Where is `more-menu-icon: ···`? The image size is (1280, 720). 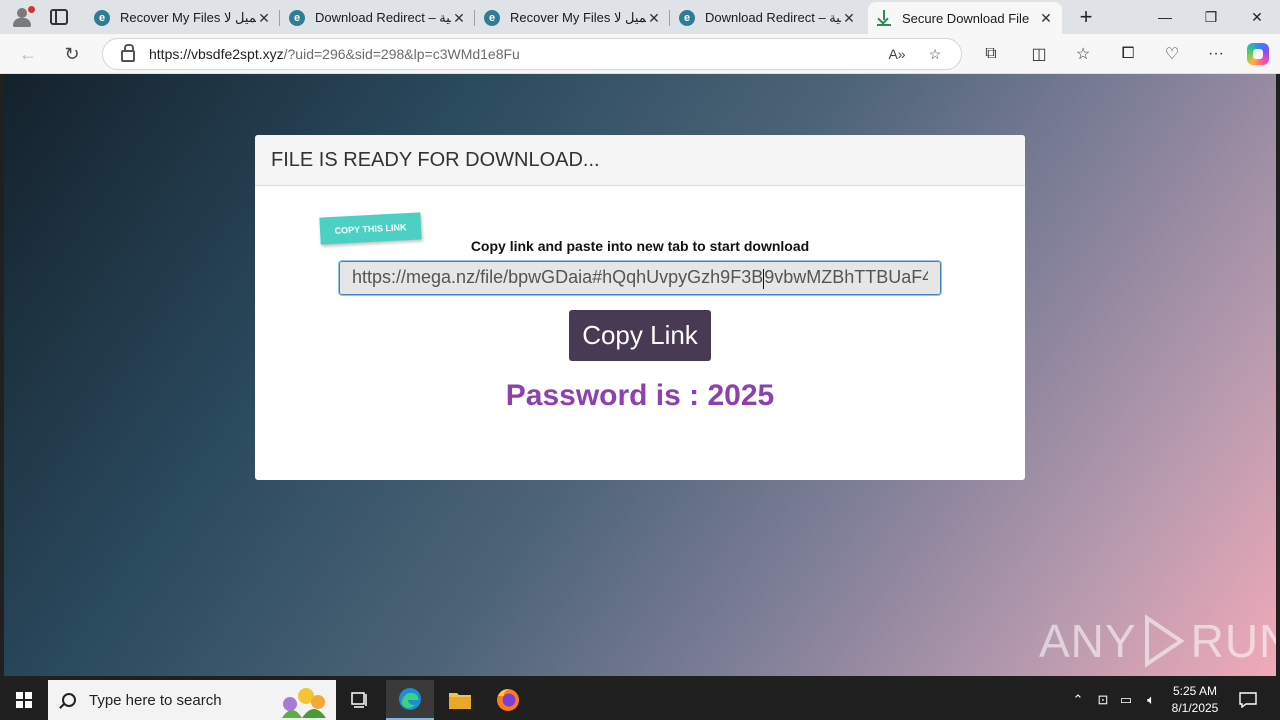 more-menu-icon: ··· is located at coordinates (1216, 54).